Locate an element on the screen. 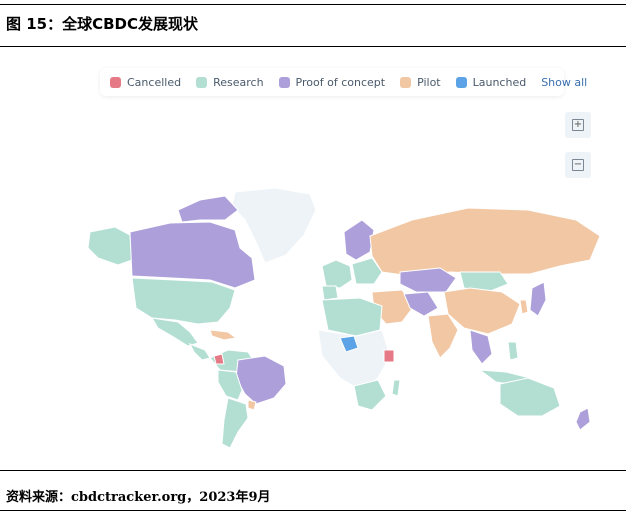 This screenshot has width=626, height=515. end-rule is located at coordinates (313, 510).